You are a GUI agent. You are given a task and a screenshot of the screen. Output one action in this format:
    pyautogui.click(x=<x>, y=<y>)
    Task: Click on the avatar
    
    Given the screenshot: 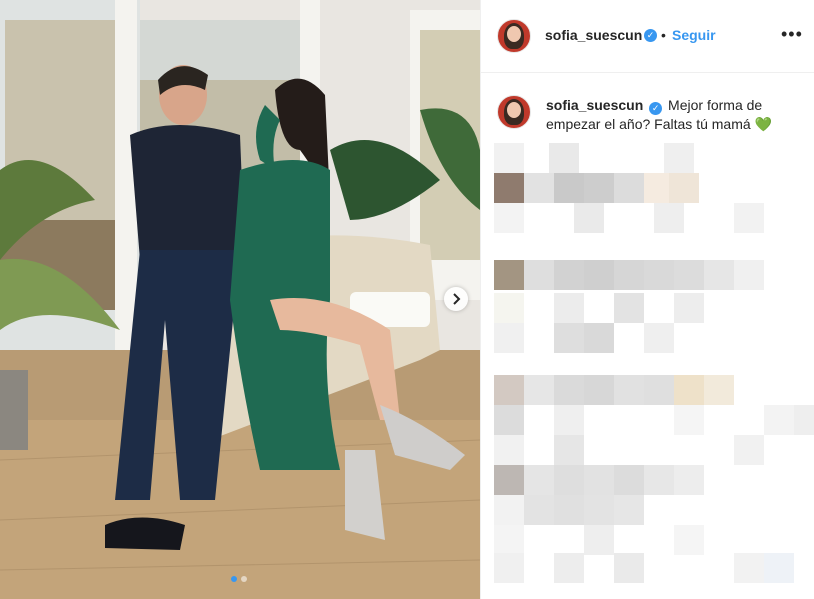 What is the action you would take?
    pyautogui.click(x=514, y=36)
    